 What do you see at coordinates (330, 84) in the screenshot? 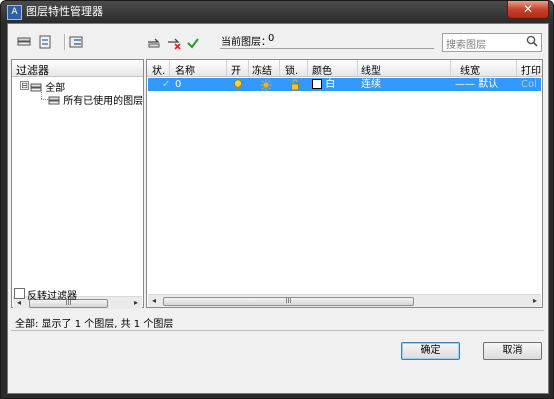
I see `row-color-name: 白` at bounding box center [330, 84].